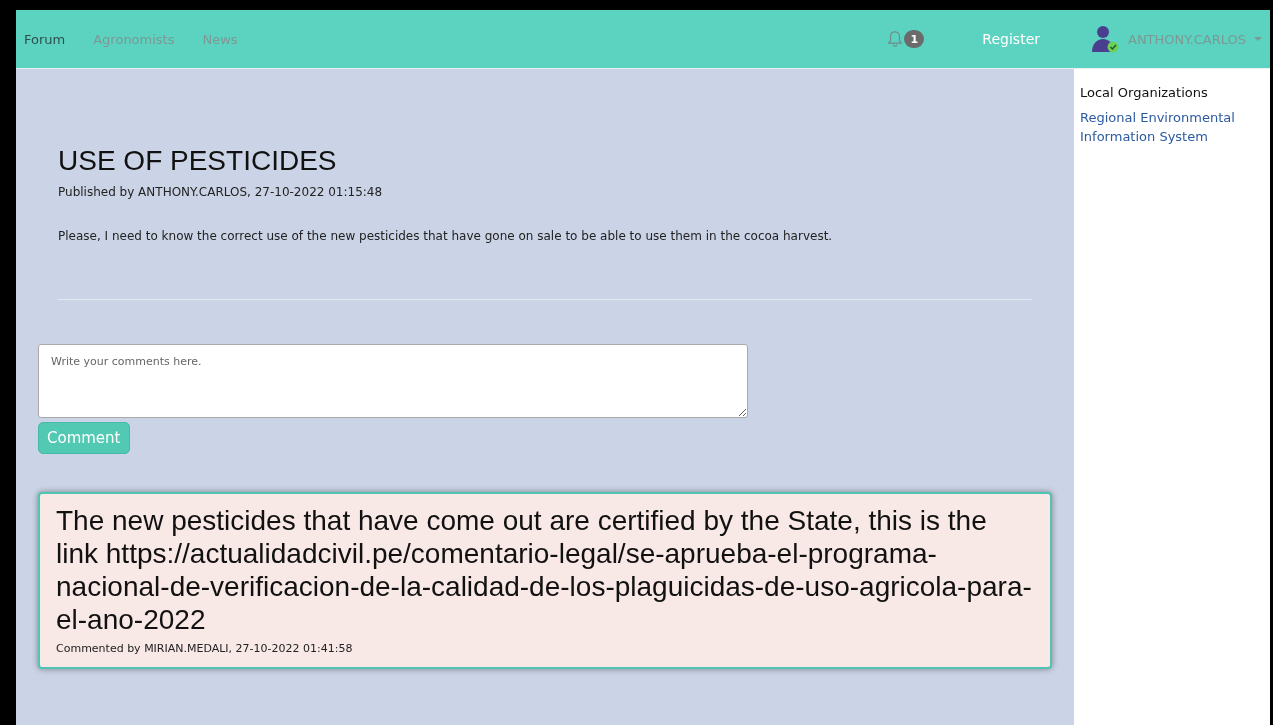 The height and width of the screenshot is (725, 1273). Describe the element at coordinates (1144, 92) in the screenshot. I see `sidebar-heading: Local Organizations` at that location.